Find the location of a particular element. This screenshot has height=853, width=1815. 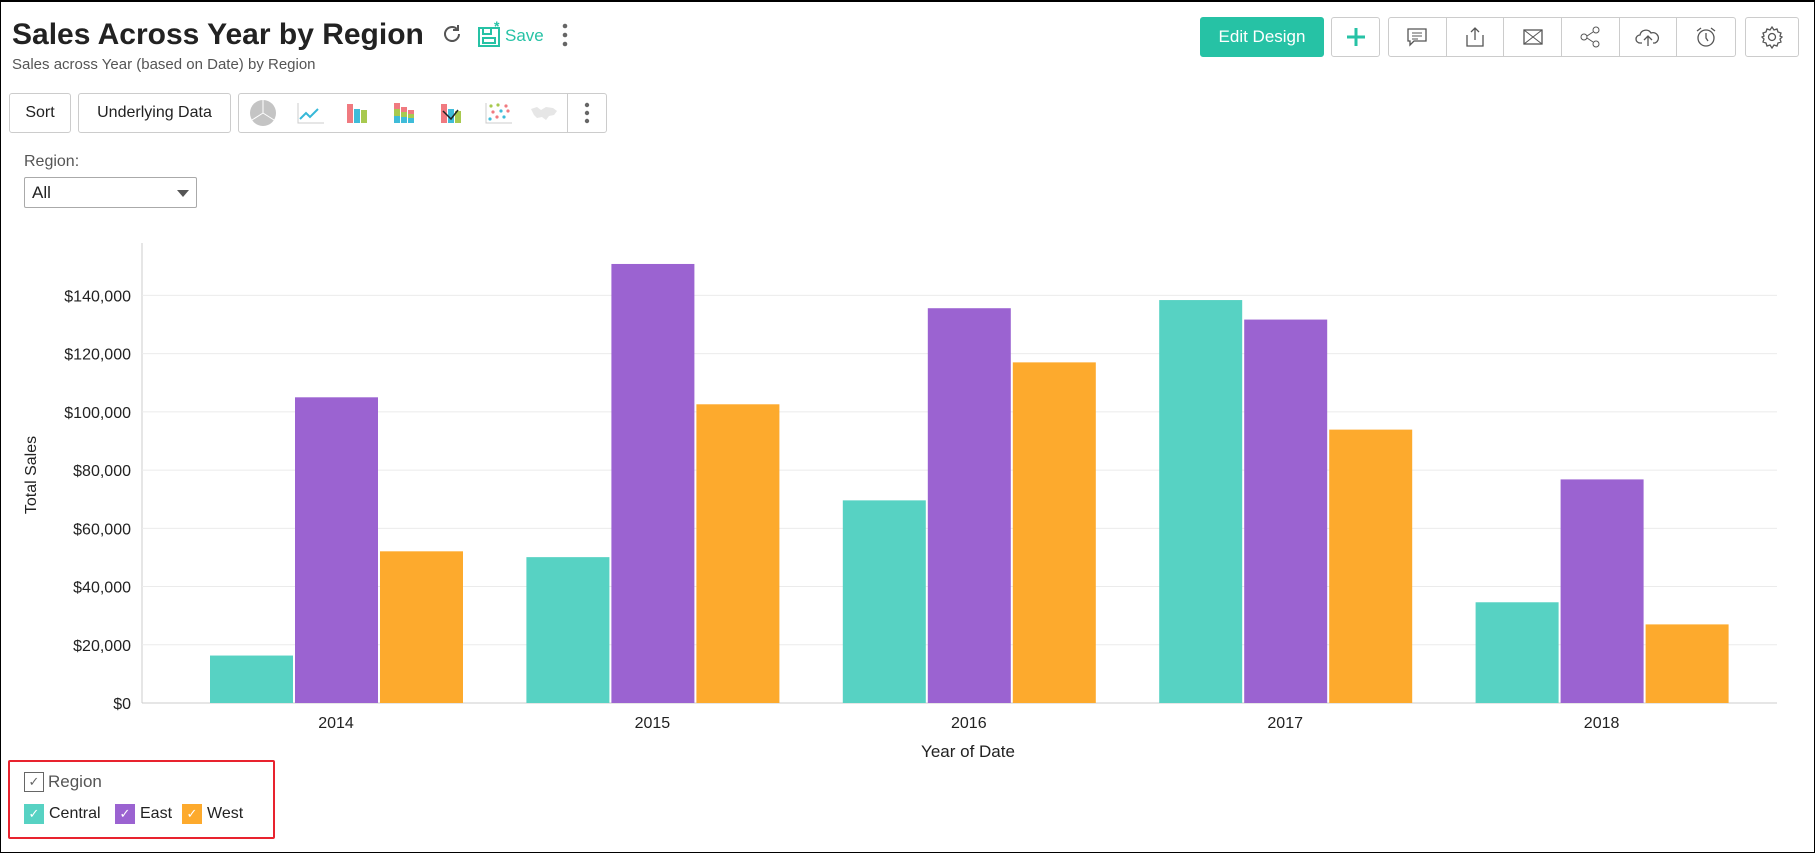

export-button is located at coordinates (1476, 37).